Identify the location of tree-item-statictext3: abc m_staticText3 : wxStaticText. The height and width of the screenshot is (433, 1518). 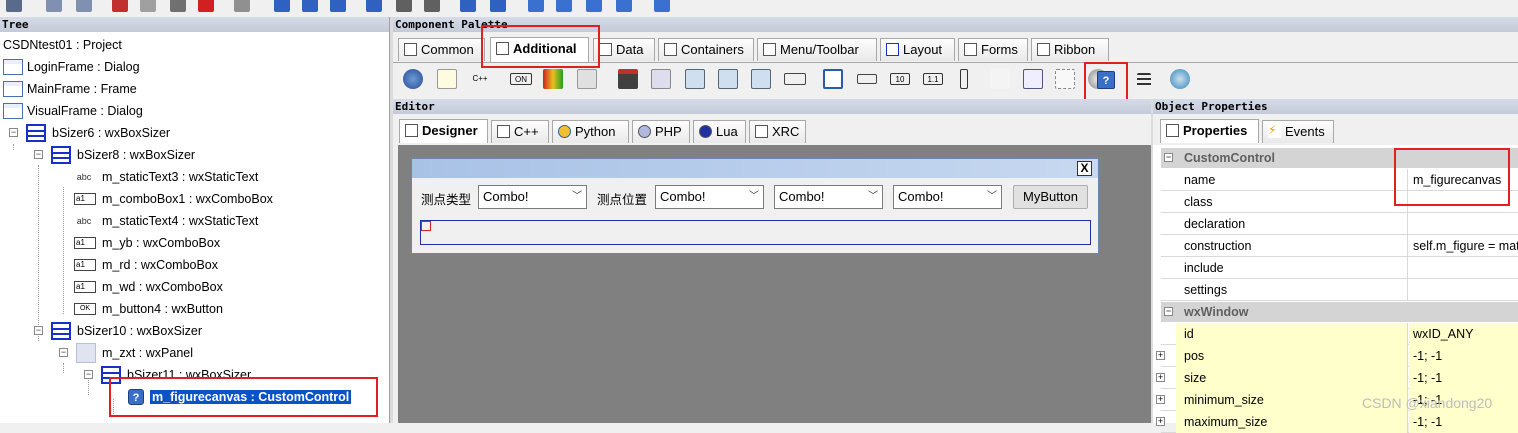
(166, 177).